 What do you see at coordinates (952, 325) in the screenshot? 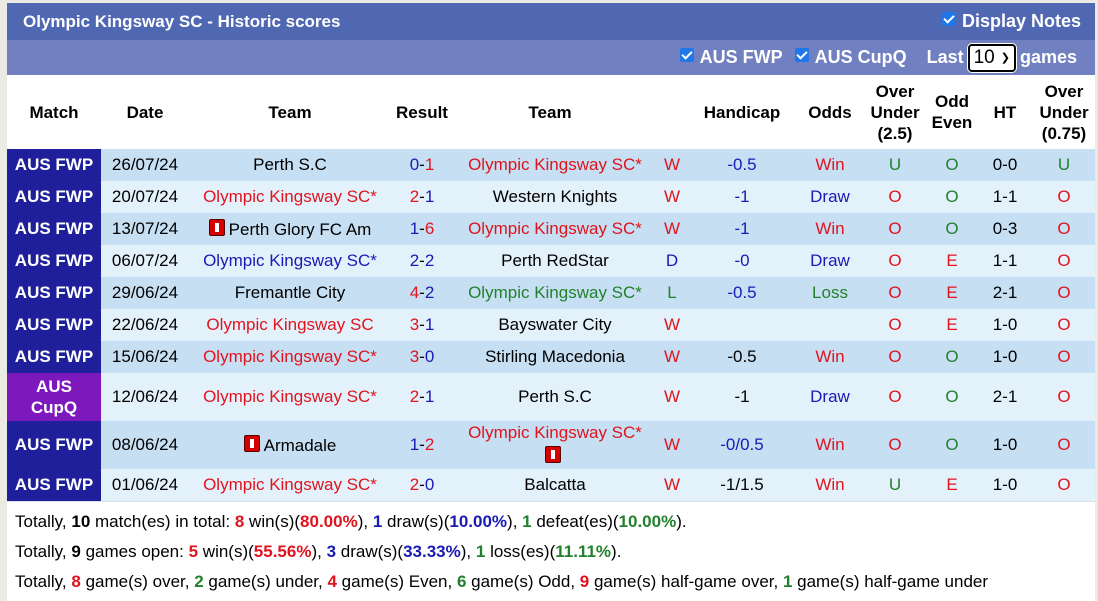
I see `odd-even: E` at bounding box center [952, 325].